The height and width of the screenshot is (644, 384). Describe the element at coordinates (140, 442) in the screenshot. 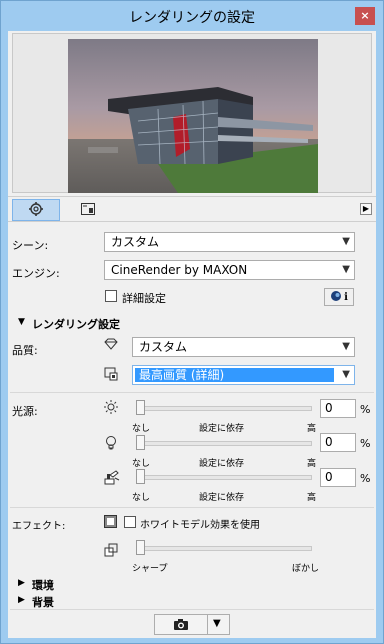

I see `bulb-light-slider-thumb` at that location.